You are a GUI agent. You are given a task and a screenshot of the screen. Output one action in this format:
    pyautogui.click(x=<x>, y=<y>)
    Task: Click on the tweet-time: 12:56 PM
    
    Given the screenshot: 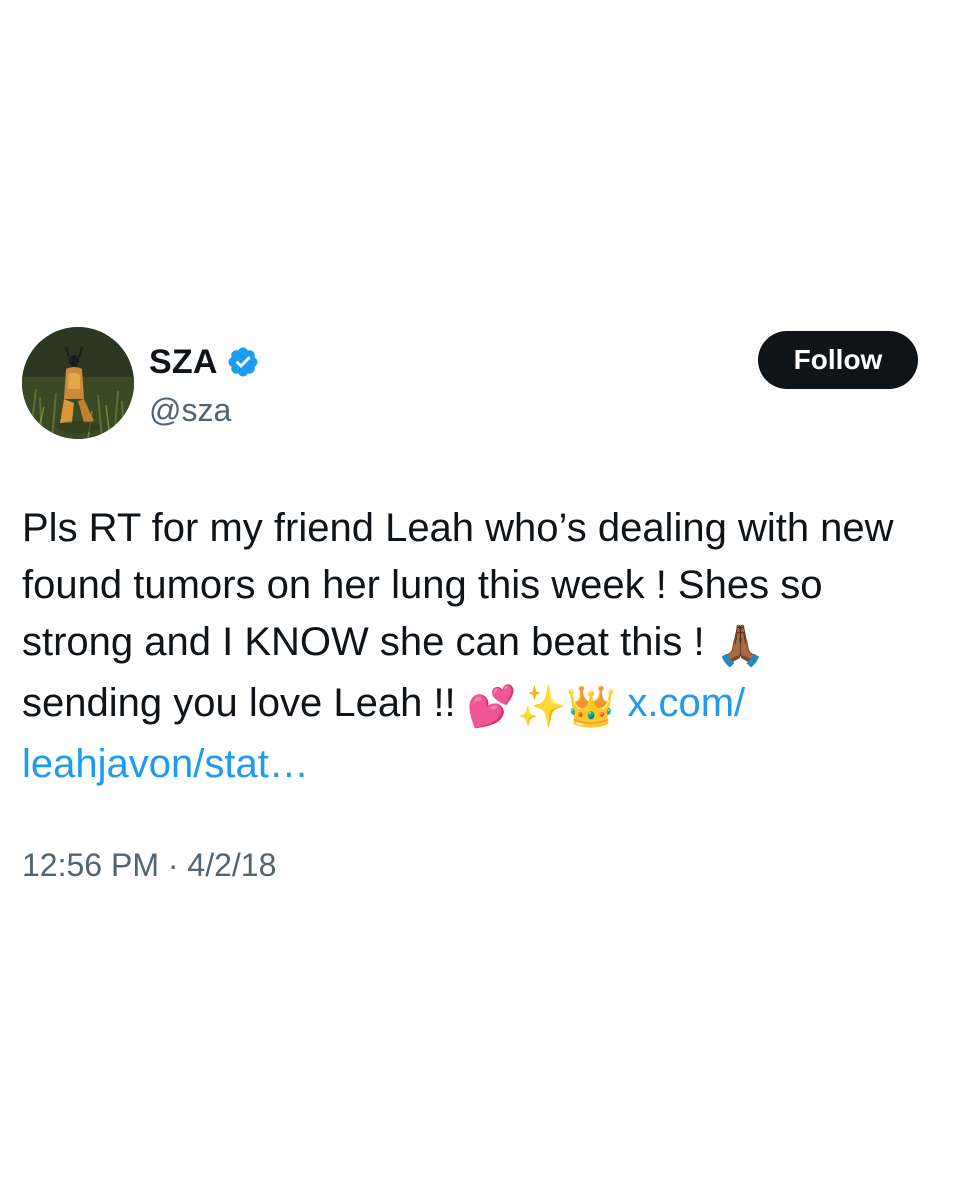 What is the action you would take?
    pyautogui.click(x=90, y=865)
    